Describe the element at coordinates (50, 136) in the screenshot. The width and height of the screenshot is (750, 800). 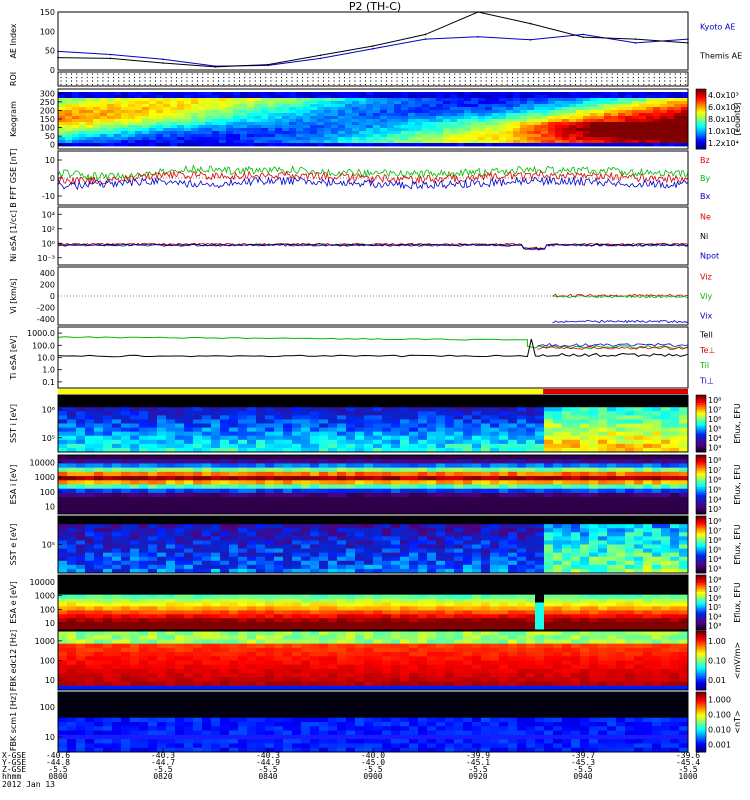
I see `keogram-ytick: 50` at that location.